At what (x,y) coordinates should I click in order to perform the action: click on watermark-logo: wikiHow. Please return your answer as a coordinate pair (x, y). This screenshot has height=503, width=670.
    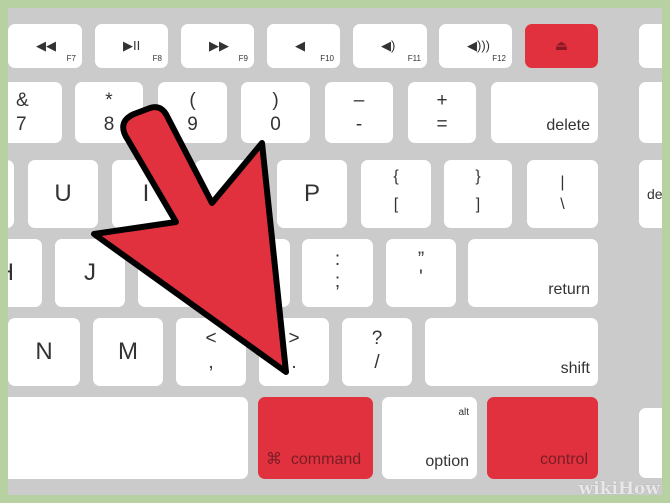
    Looking at the image, I should click on (619, 489).